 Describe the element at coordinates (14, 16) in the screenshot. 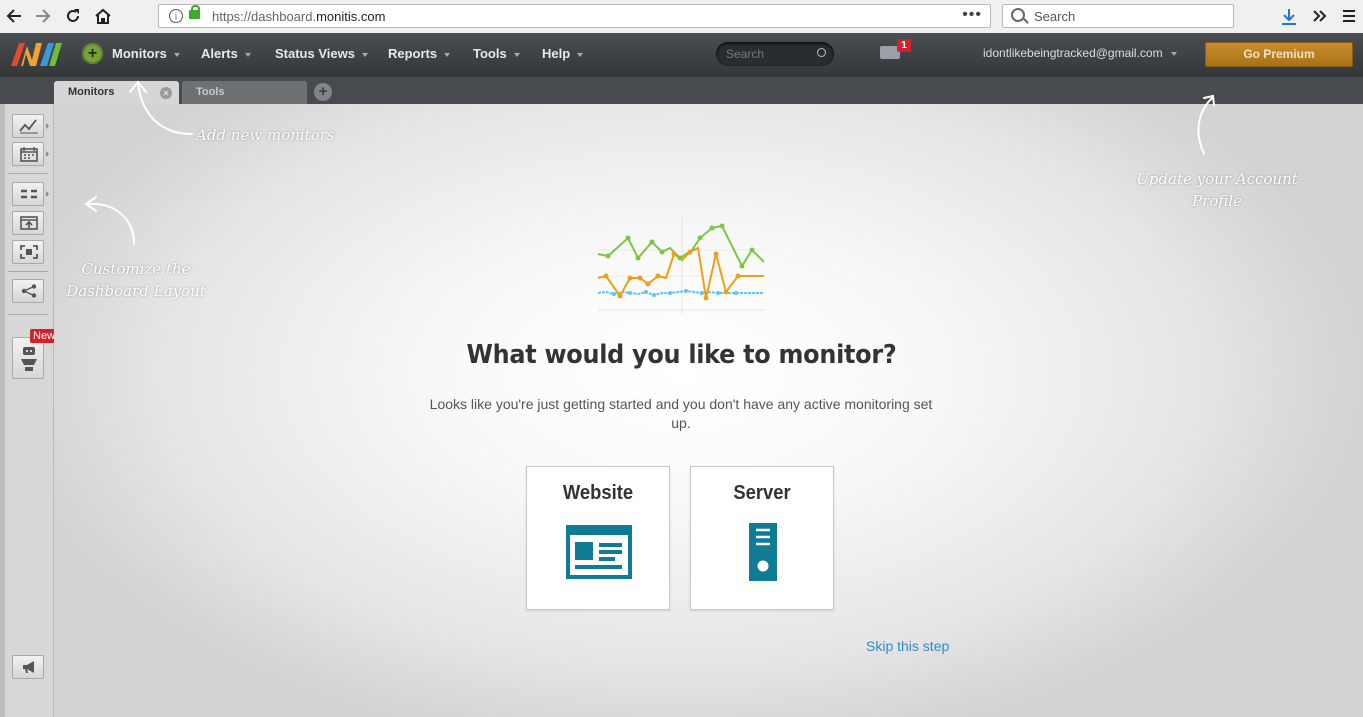

I see `back-icon` at that location.